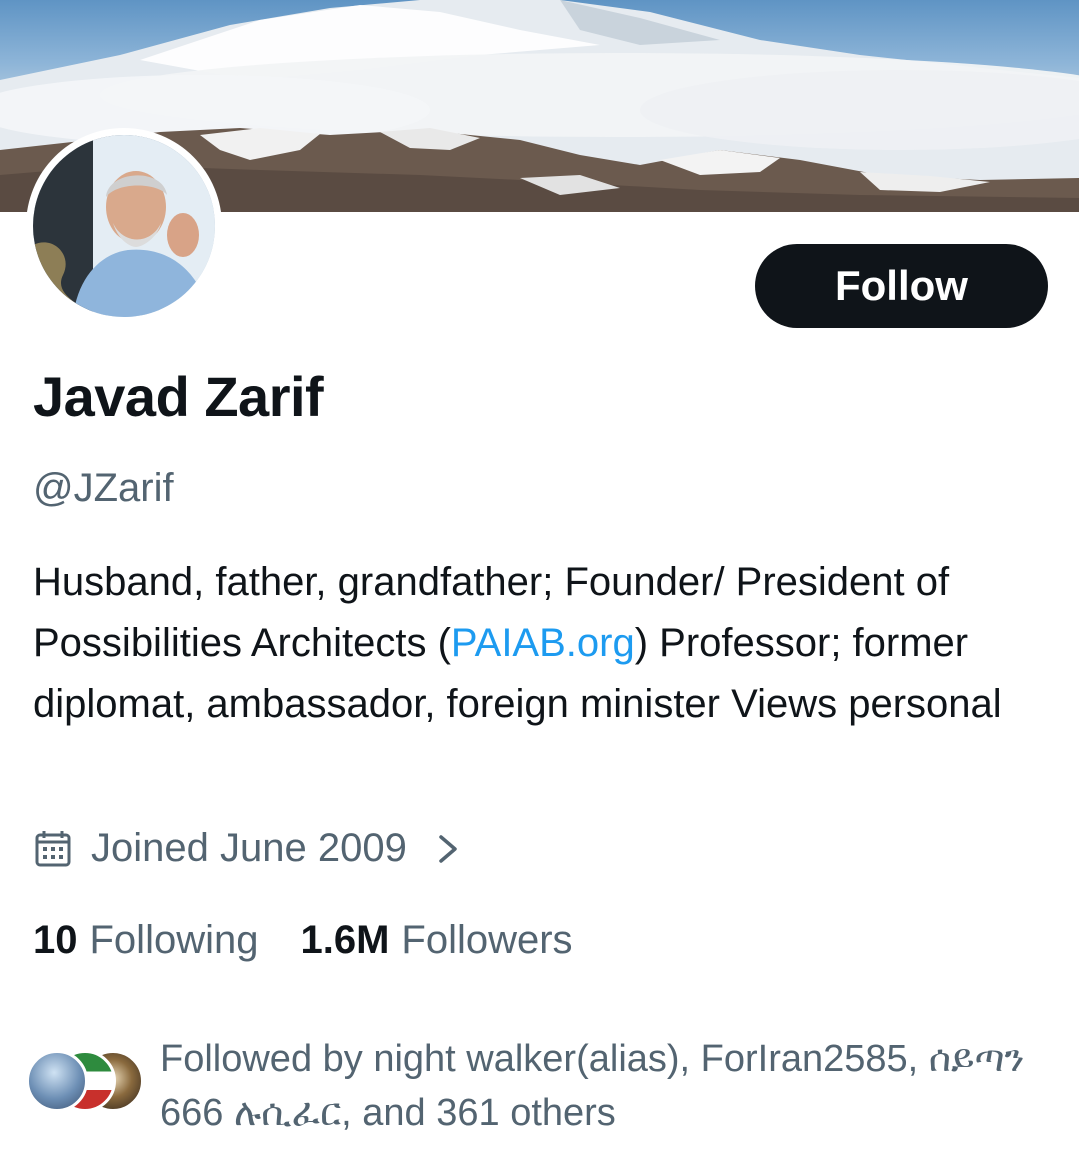  What do you see at coordinates (174, 940) in the screenshot?
I see `following-label: Following` at bounding box center [174, 940].